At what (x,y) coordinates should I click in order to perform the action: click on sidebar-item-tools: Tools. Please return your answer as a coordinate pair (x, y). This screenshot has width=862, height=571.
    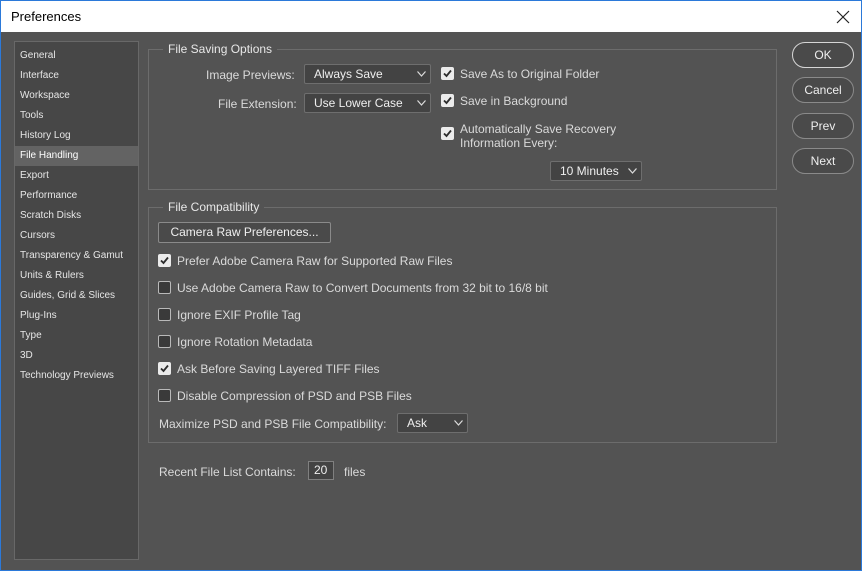
    Looking at the image, I should click on (76, 116).